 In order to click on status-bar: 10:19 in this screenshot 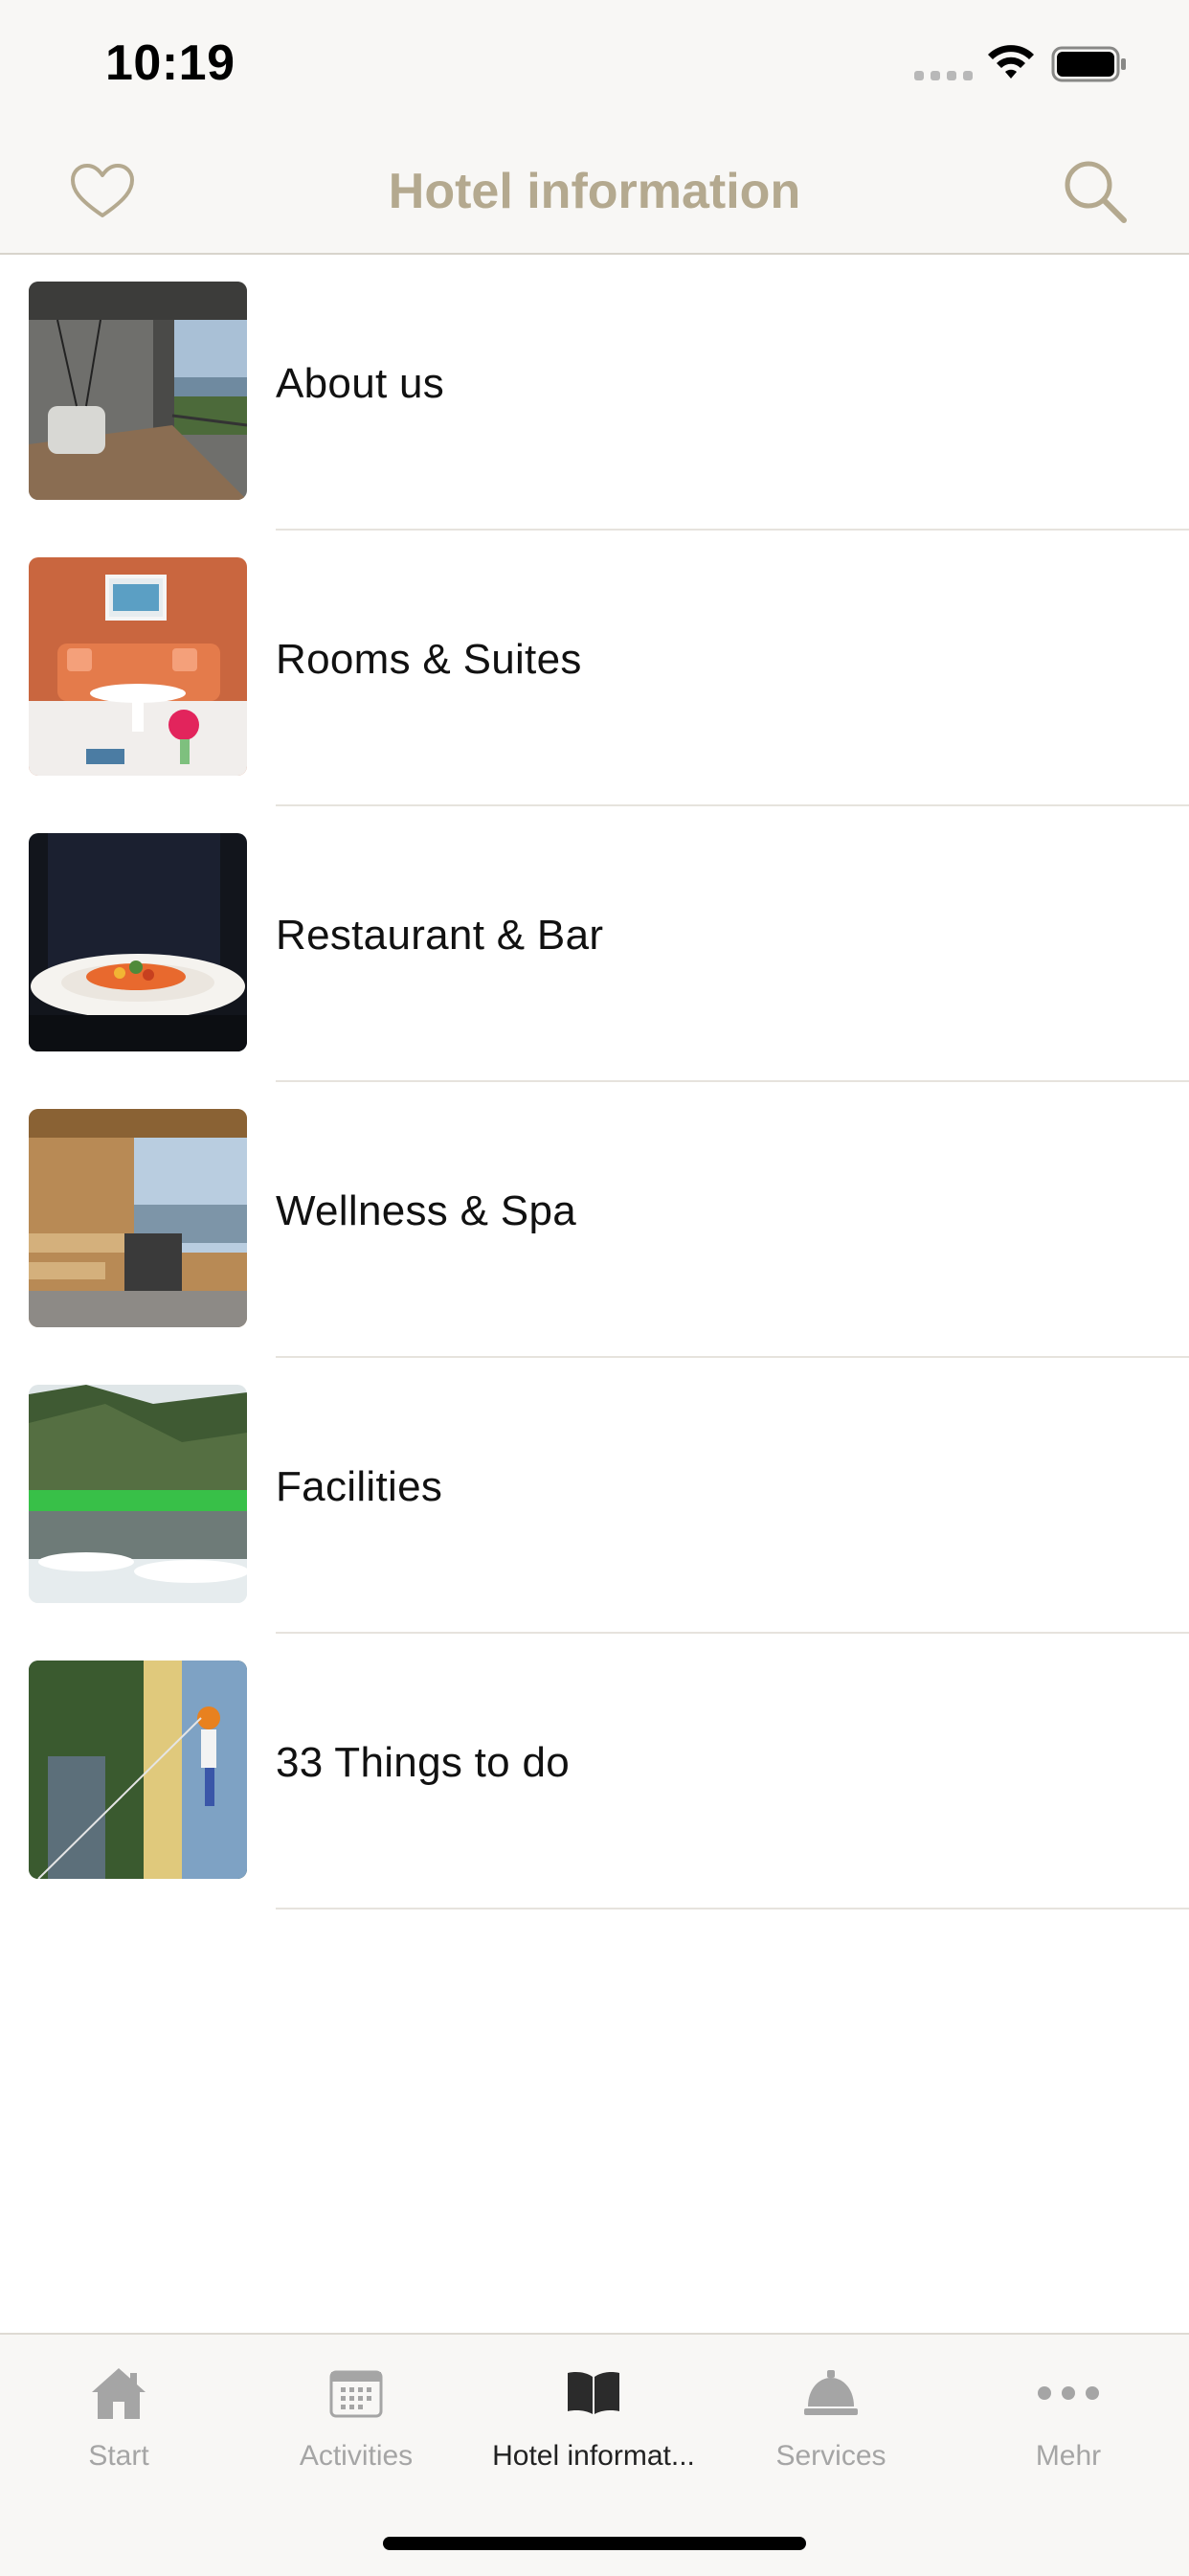, I will do `click(594, 67)`.